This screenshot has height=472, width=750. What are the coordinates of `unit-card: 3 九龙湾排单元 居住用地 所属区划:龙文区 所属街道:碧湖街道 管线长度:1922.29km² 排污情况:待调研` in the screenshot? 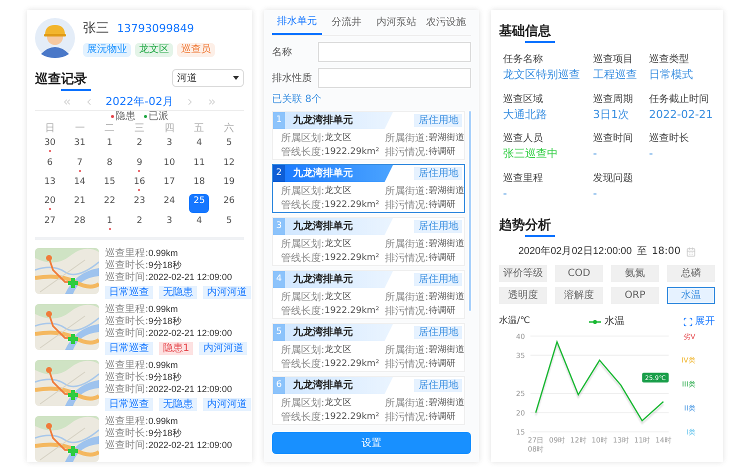 It's located at (369, 241).